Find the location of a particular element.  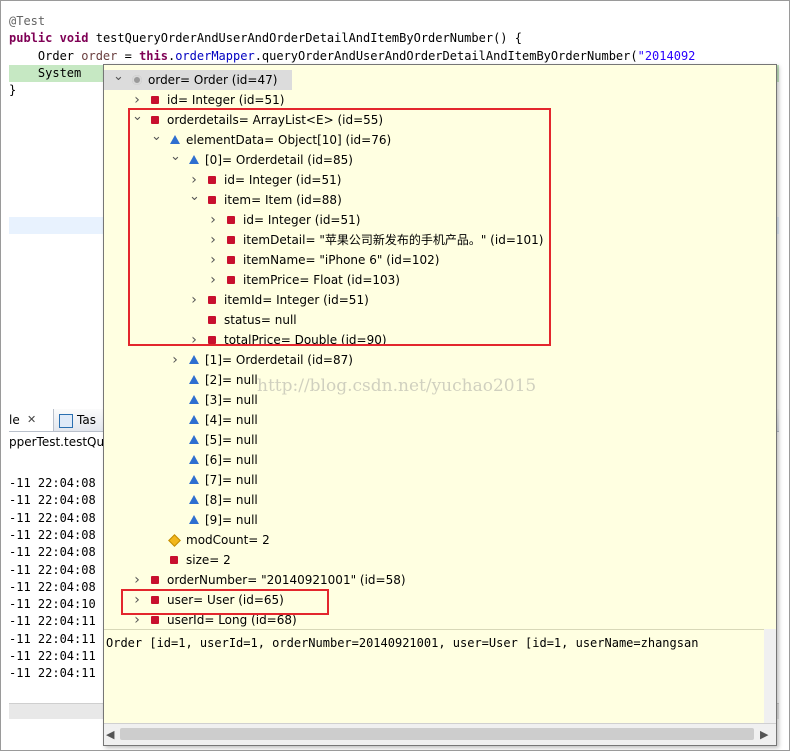

code-type-order: Order is located at coordinates (45, 56).